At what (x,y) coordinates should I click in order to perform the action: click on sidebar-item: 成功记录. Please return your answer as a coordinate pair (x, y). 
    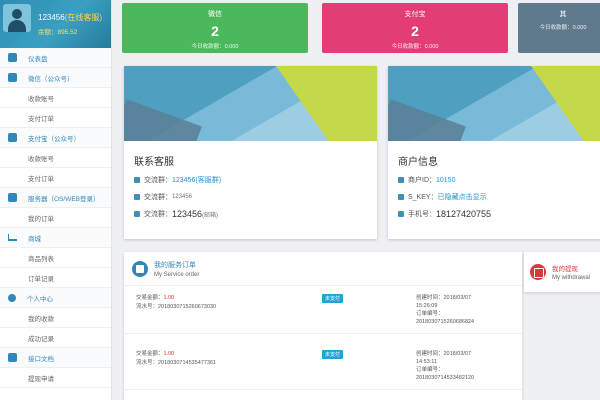
    Looking at the image, I should click on (55, 338).